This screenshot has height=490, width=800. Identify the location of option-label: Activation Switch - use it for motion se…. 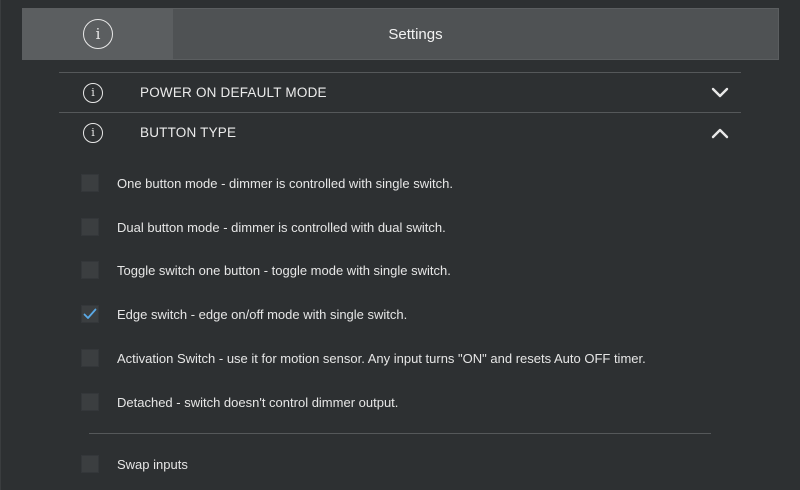
(381, 358).